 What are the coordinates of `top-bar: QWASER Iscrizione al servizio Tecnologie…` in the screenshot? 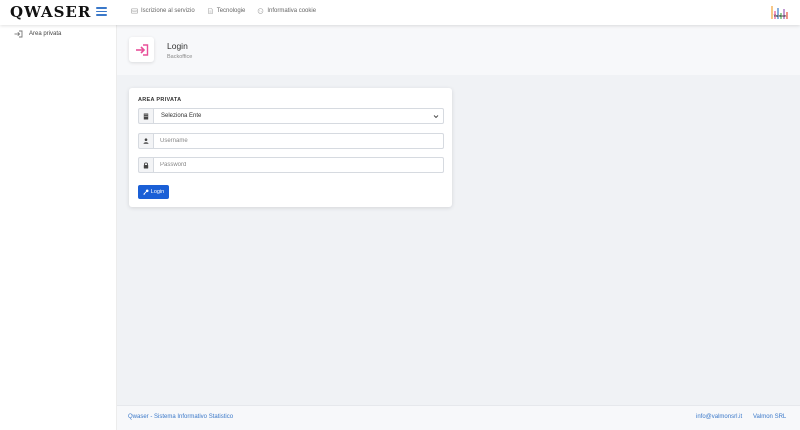 It's located at (400, 12).